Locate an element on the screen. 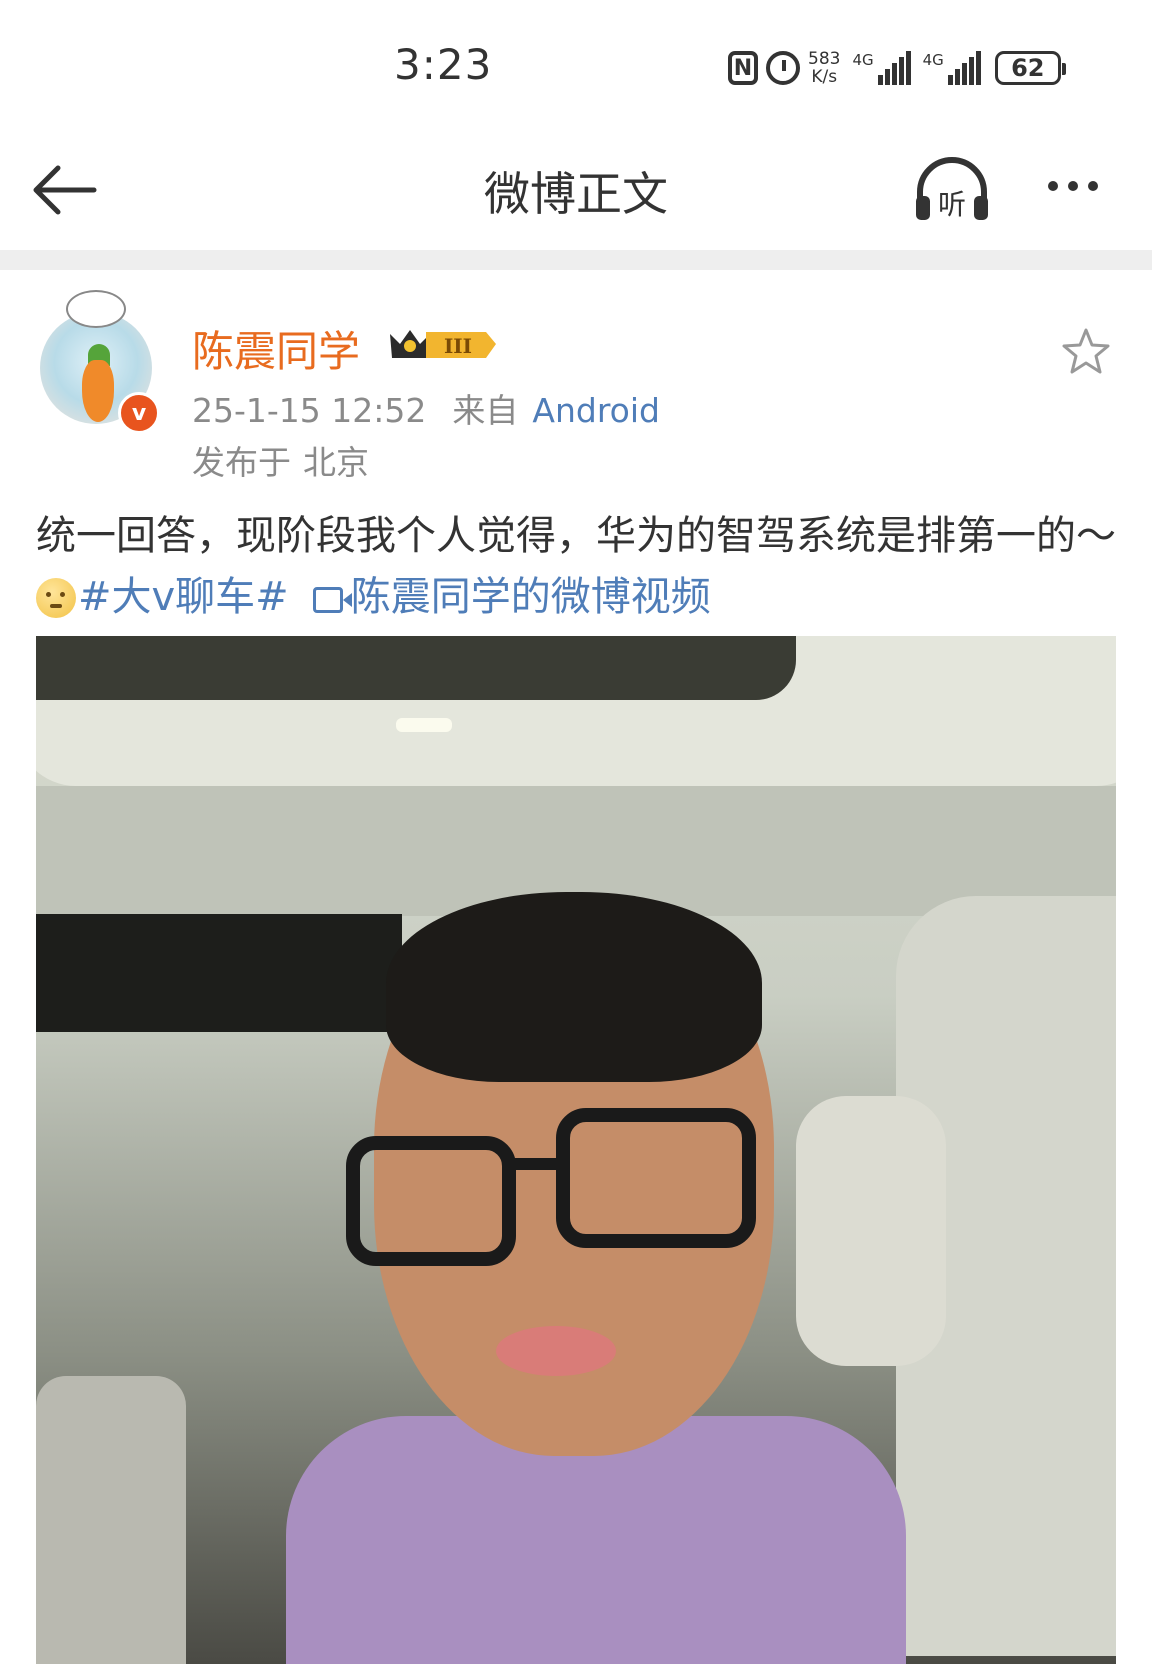 This screenshot has width=1152, height=1664. network-type-2: 4G is located at coordinates (933, 60).